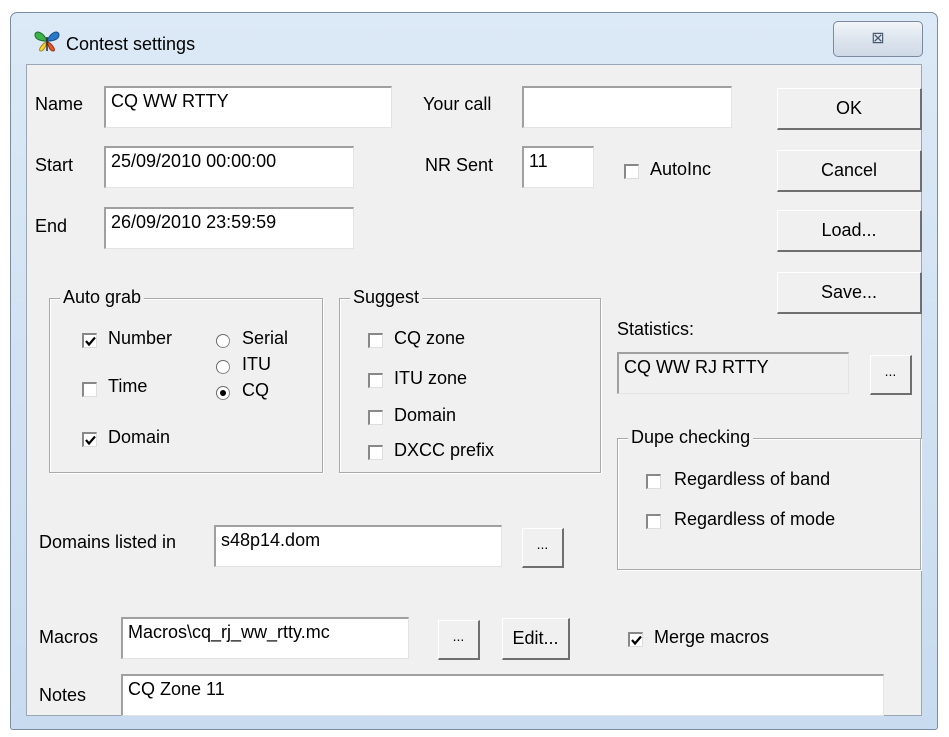  Describe the element at coordinates (431, 378) in the screenshot. I see `suggest-itu-zone-label: ITU zone` at that location.